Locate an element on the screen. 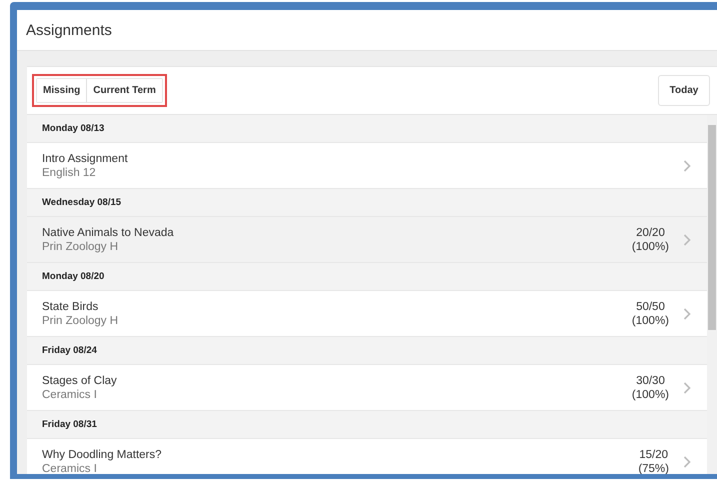  date-label: Monday 08/20 is located at coordinates (73, 276).